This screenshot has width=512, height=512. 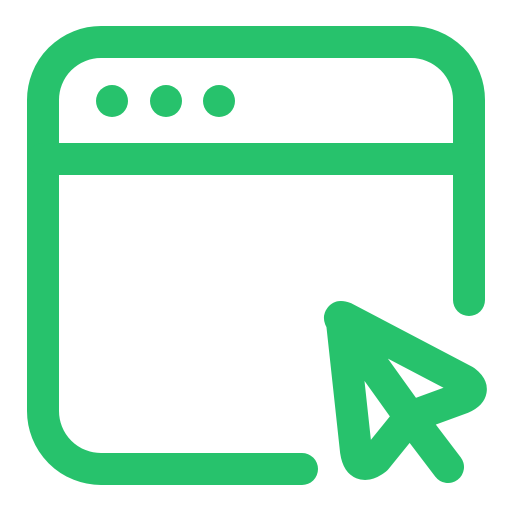 What do you see at coordinates (405, 392) in the screenshot?
I see `cursor-arrow-icon` at bounding box center [405, 392].